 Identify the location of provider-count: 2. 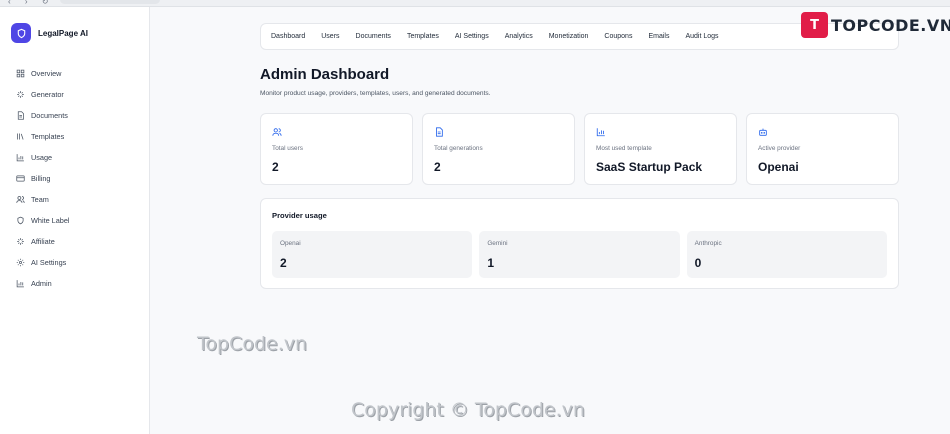
(283, 263).